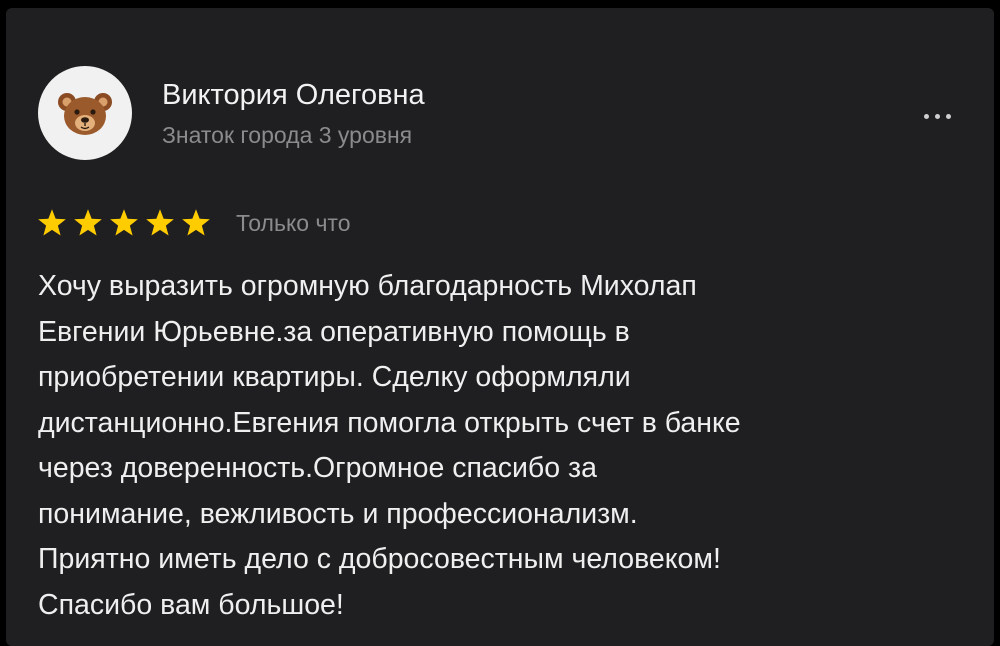 The image size is (1000, 646). I want to click on review-text-line: через доверенность.Огромное спасибо за, so click(317, 468).